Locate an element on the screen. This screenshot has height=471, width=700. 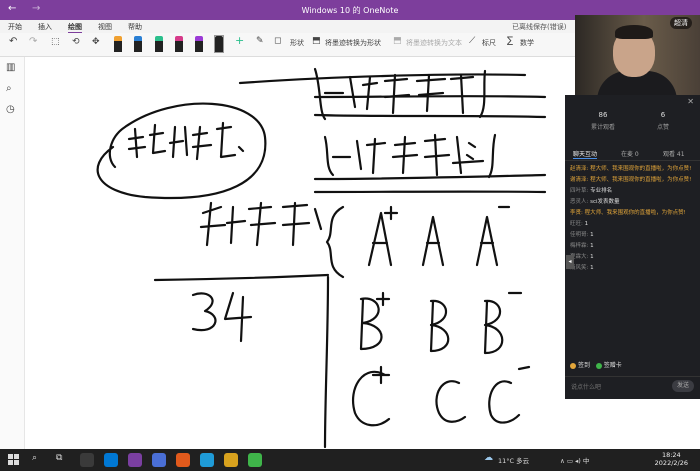
lasso-icon: ⟲ is located at coordinates (76, 42).